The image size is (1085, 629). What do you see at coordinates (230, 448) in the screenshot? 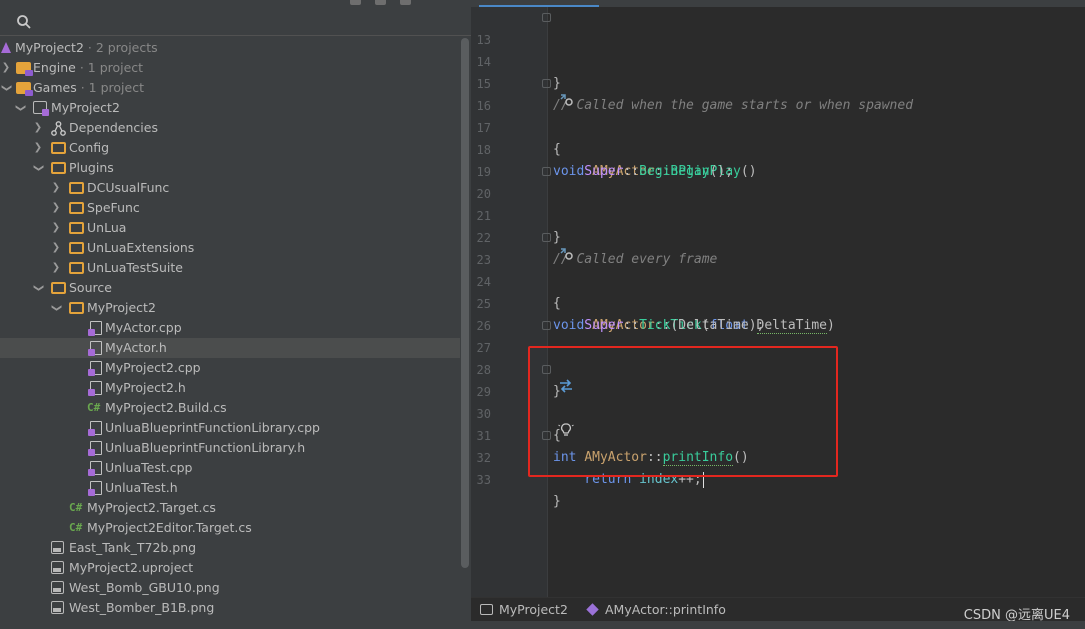
I see `tree-item-file: UnluaBlueprintFunctionLibrary.h` at bounding box center [230, 448].